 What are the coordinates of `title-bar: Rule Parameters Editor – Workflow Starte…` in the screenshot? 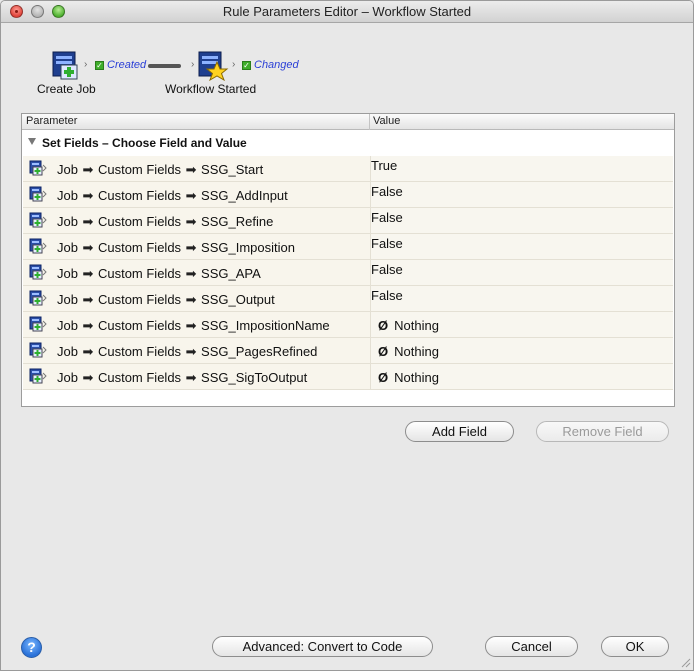 It's located at (347, 12).